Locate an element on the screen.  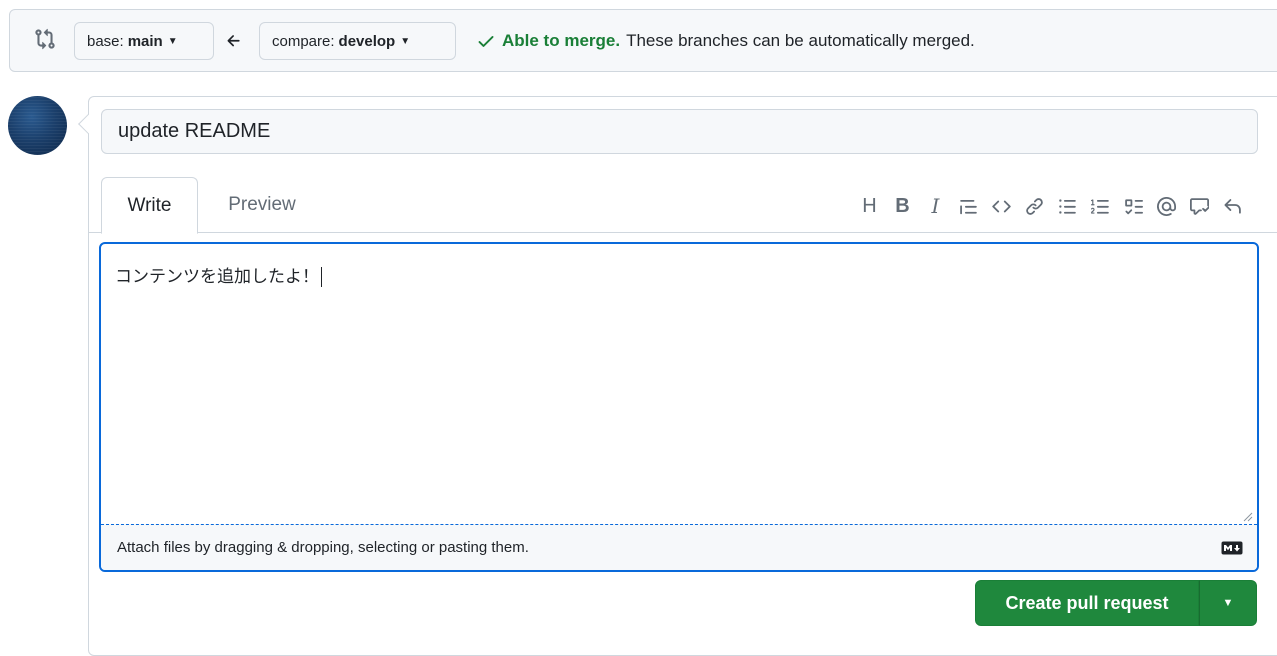
comment-body-text: コンテンツを追加したよ！ is located at coordinates (218, 274).